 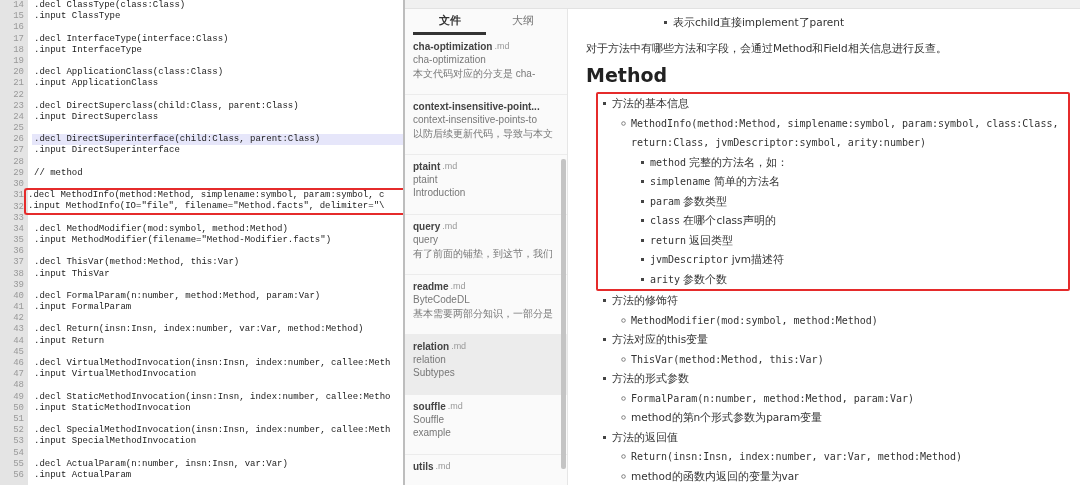 I want to click on list-item-text: method的第n个形式参数为param变量, so click(x=727, y=417).